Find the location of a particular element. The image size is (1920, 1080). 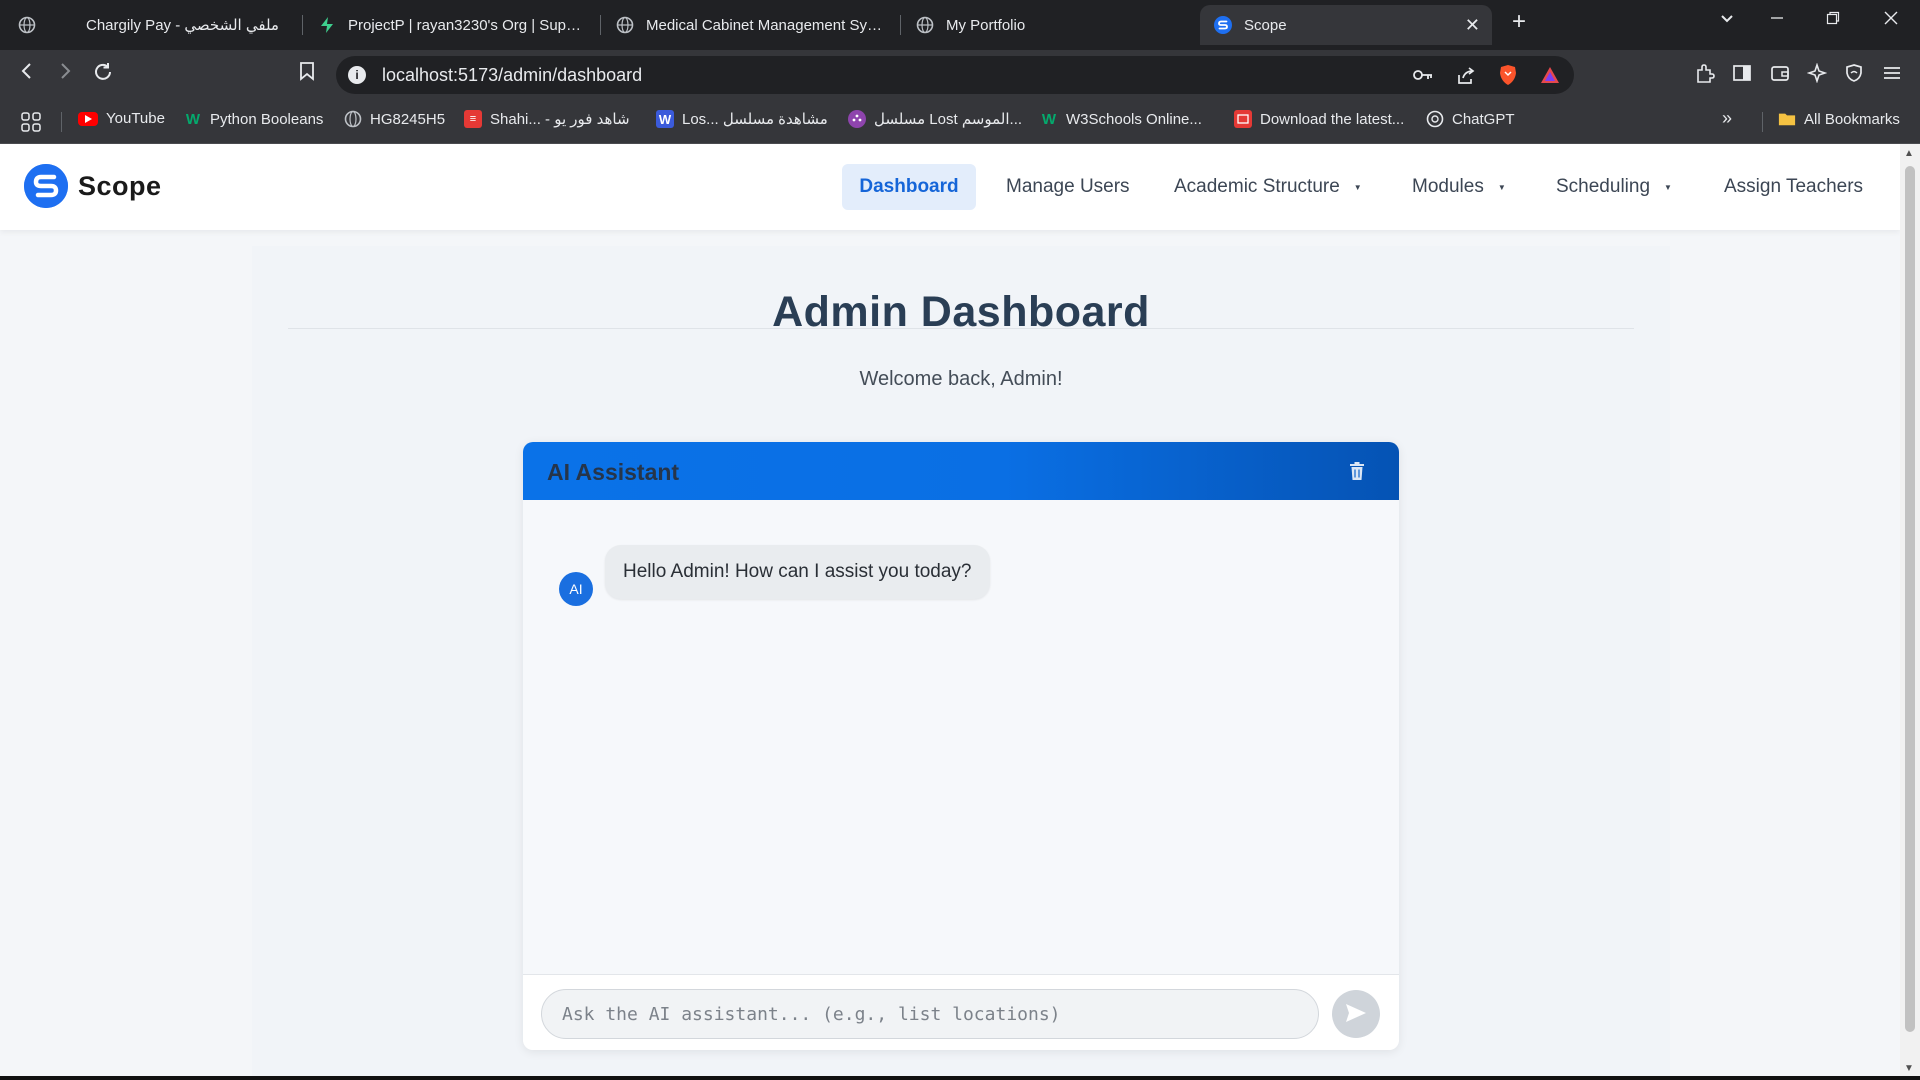

bookmark-label: Python Booleans is located at coordinates (267, 119).